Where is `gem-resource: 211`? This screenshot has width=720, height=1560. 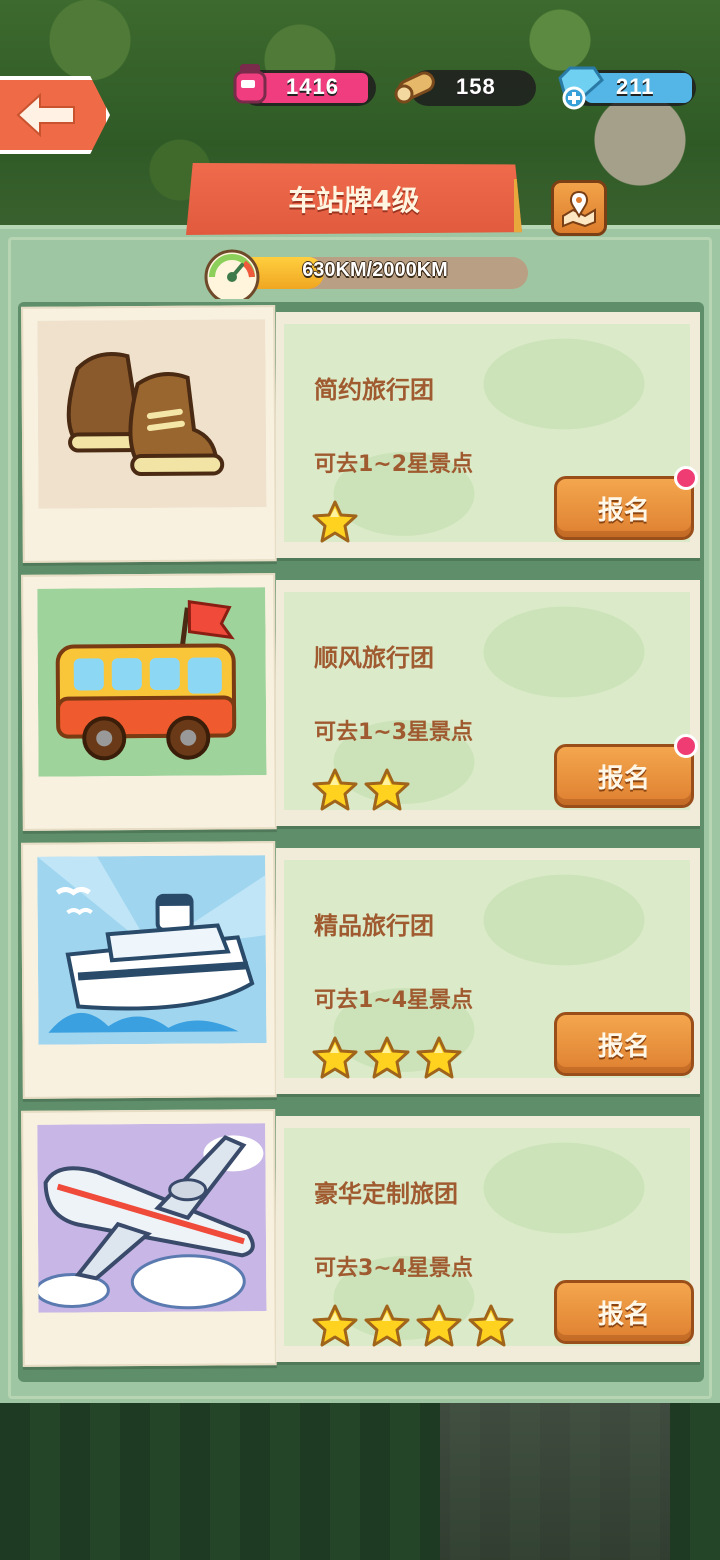 gem-resource: 211 is located at coordinates (627, 88).